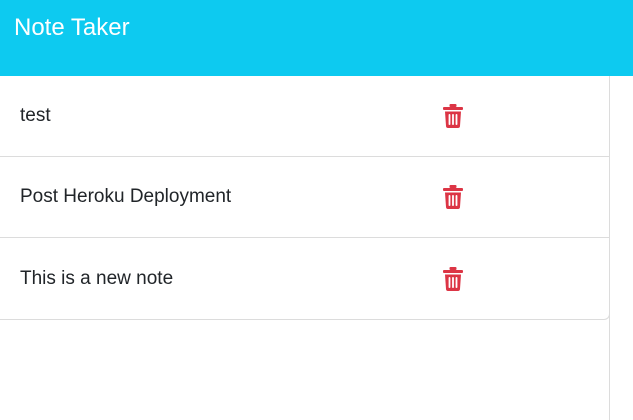 The height and width of the screenshot is (420, 633). Describe the element at coordinates (96, 279) in the screenshot. I see `note-title: This is a new note` at that location.